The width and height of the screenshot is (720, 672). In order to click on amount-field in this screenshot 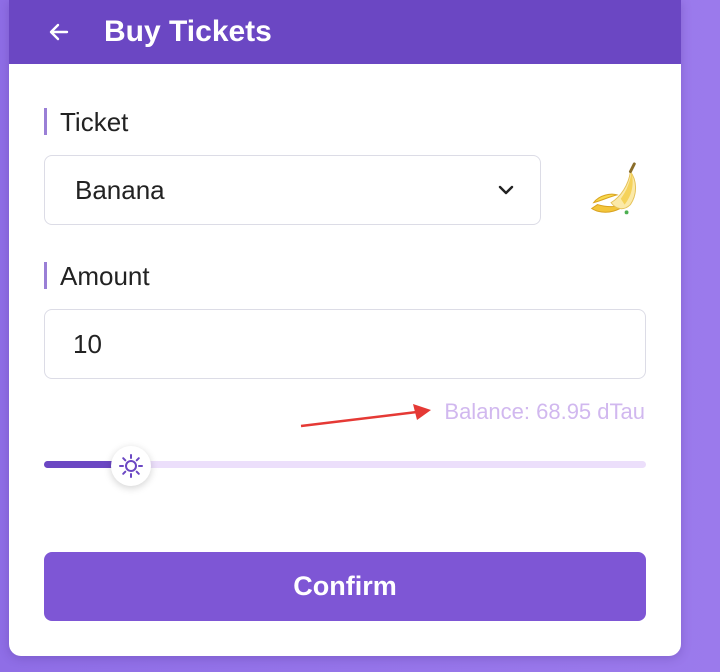, I will do `click(345, 344)`.